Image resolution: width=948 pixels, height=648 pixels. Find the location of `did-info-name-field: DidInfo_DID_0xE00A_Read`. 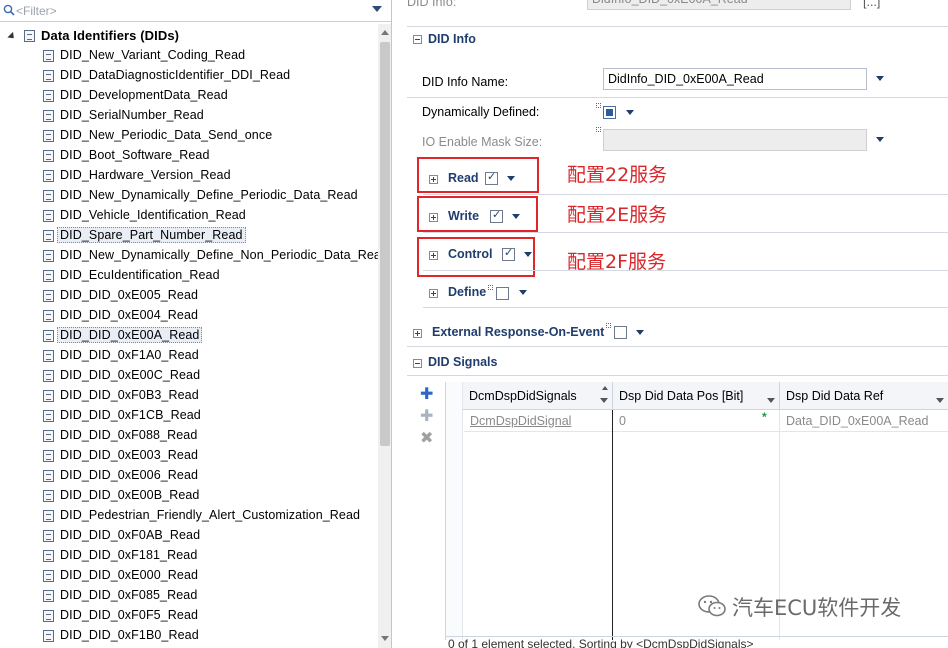

did-info-name-field: DidInfo_DID_0xE00A_Read is located at coordinates (735, 79).